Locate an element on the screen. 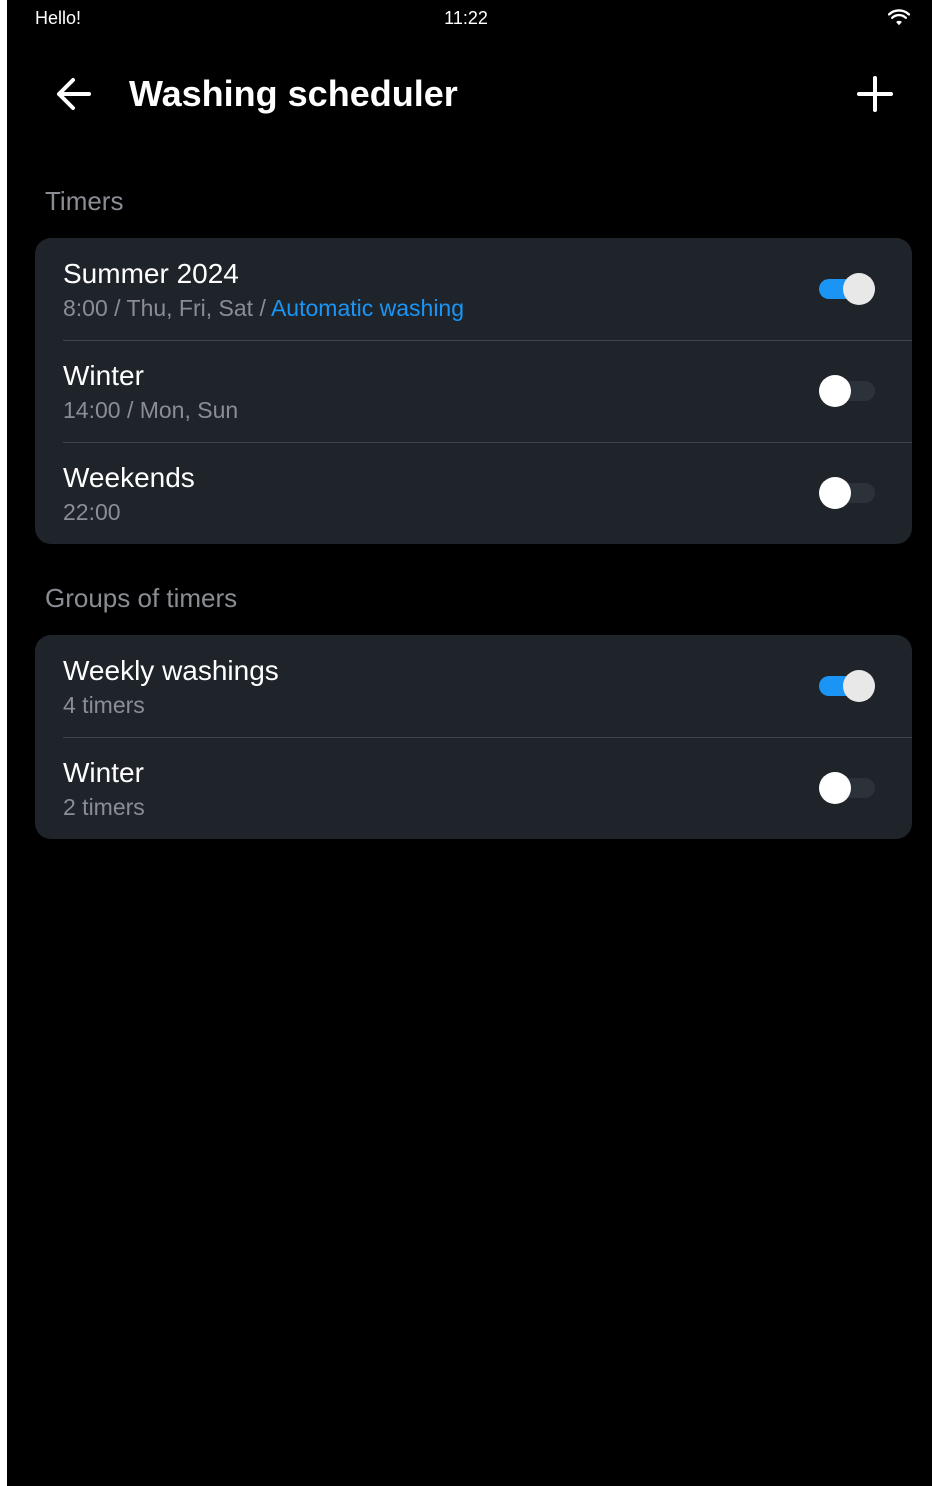 The image size is (932, 1486). timer-title: Weekends is located at coordinates (129, 477).